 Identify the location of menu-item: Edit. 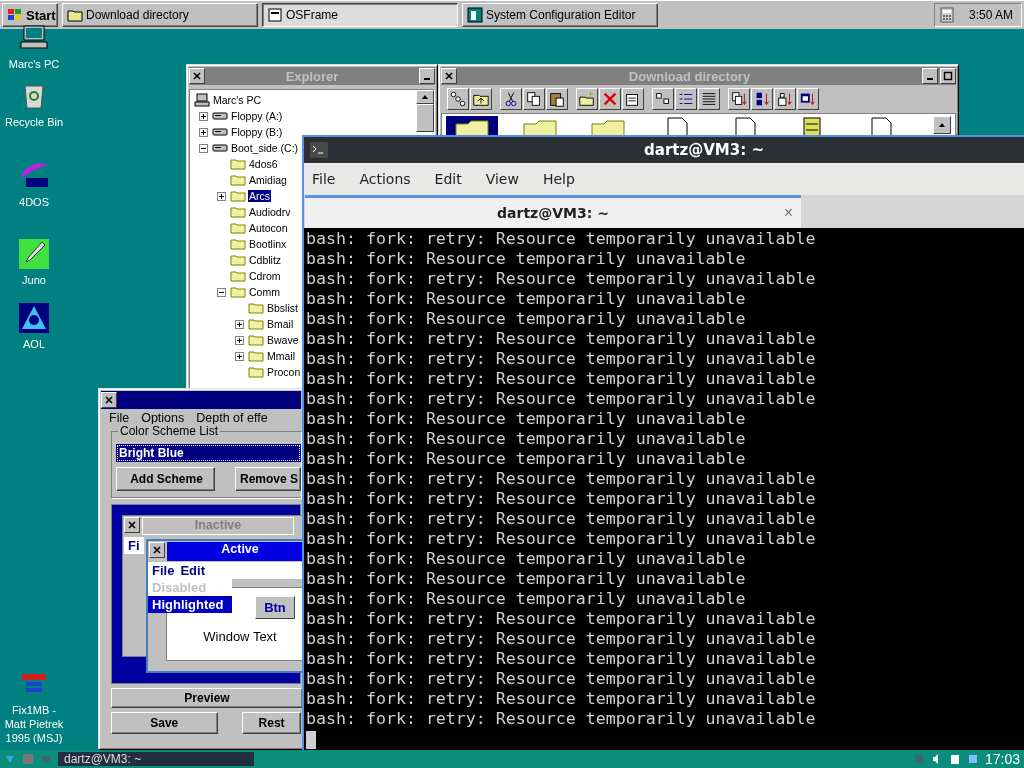
(448, 179).